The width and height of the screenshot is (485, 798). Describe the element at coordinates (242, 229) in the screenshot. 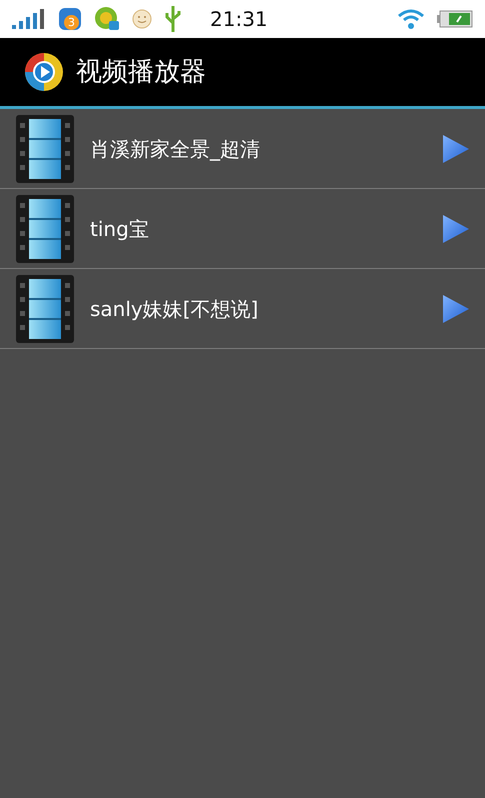

I see `video-item: ting宝` at that location.